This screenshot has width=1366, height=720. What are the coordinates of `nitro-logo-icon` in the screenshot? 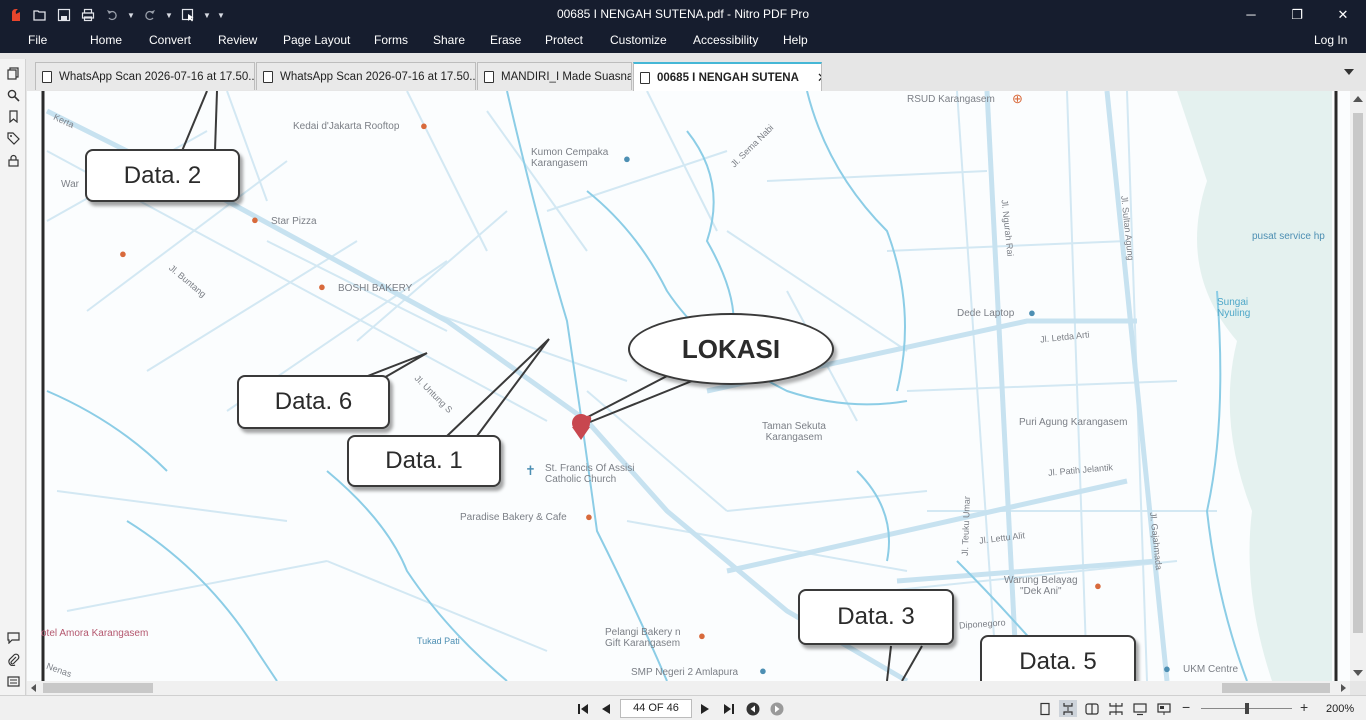 It's located at (16, 15).